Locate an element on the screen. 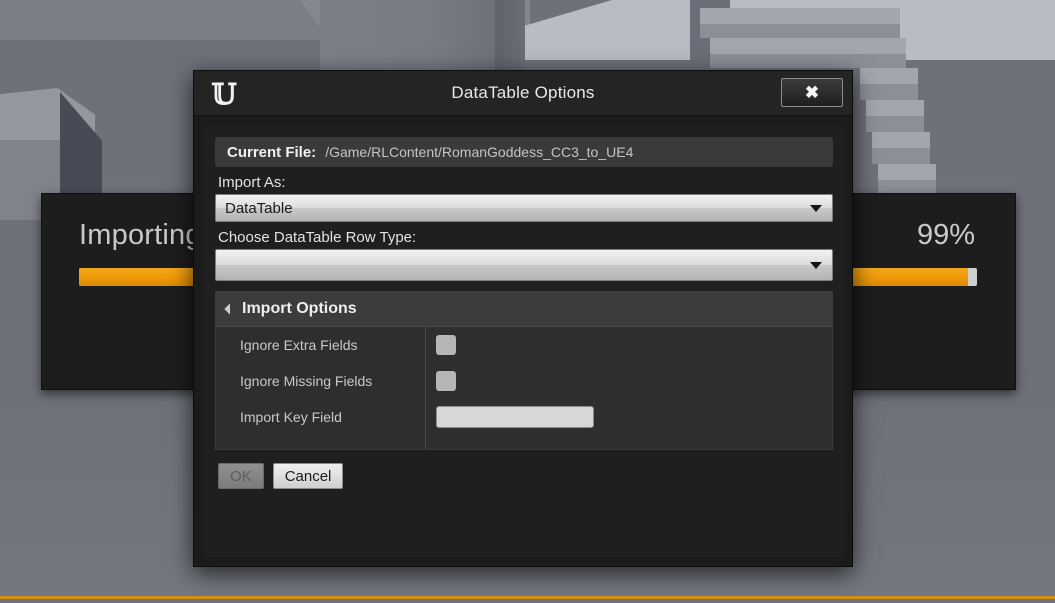 The height and width of the screenshot is (603, 1055). option-label: Import Key Field is located at coordinates (291, 417).